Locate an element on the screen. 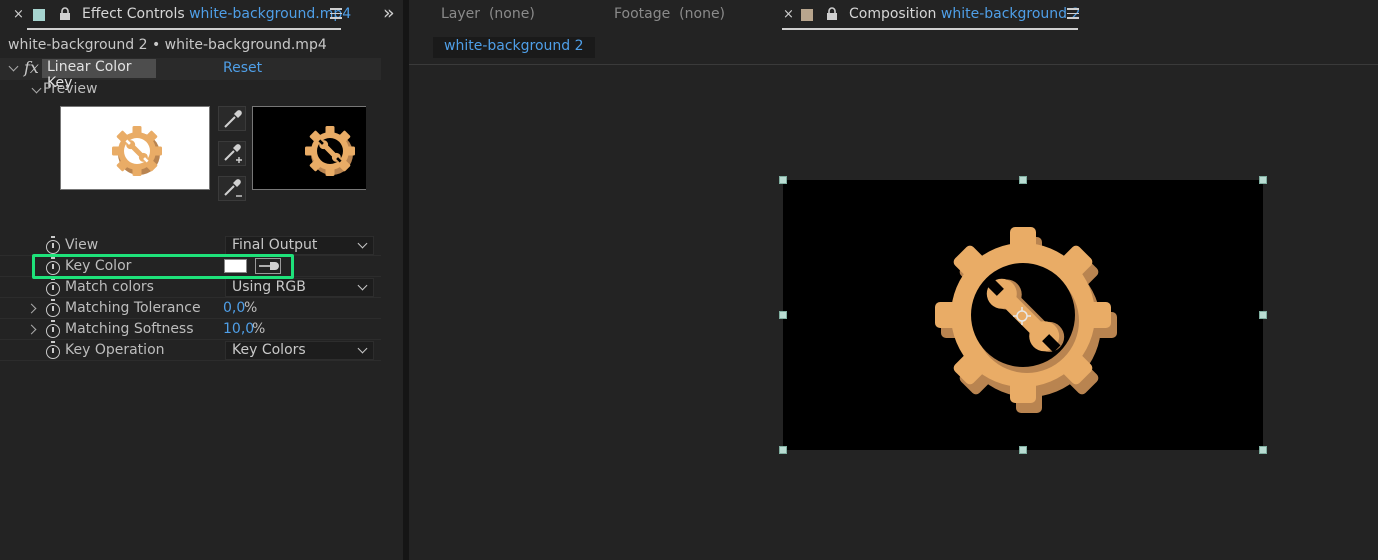 The width and height of the screenshot is (1378, 560). view-dropdown: Final Output is located at coordinates (299, 245).